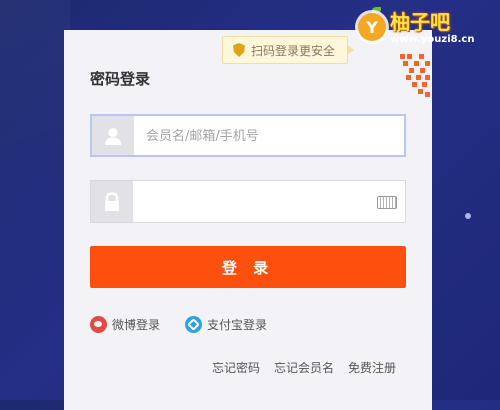 The width and height of the screenshot is (500, 410). What do you see at coordinates (468, 216) in the screenshot?
I see `decorative-dot` at bounding box center [468, 216].